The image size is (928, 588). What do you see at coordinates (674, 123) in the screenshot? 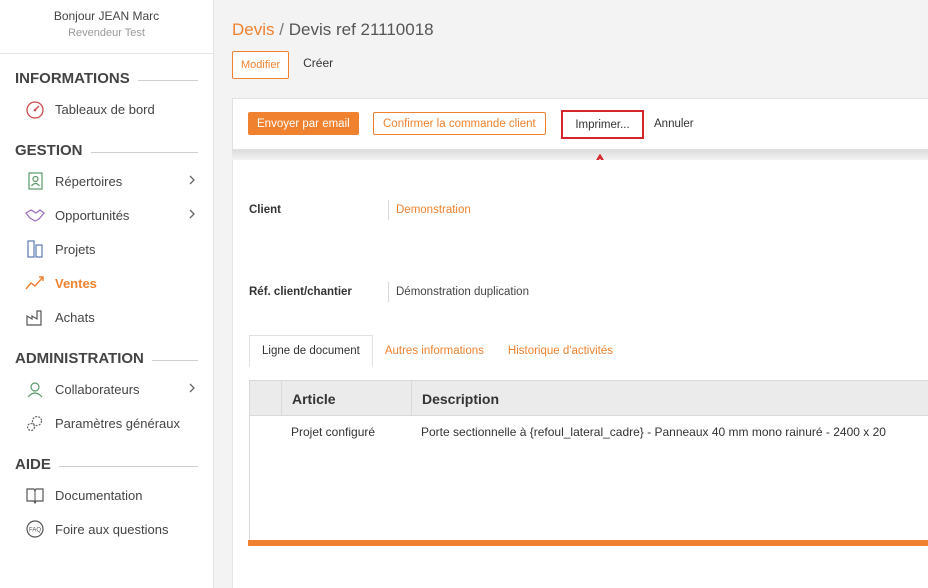
I see `cancel-button: Annuler` at bounding box center [674, 123].